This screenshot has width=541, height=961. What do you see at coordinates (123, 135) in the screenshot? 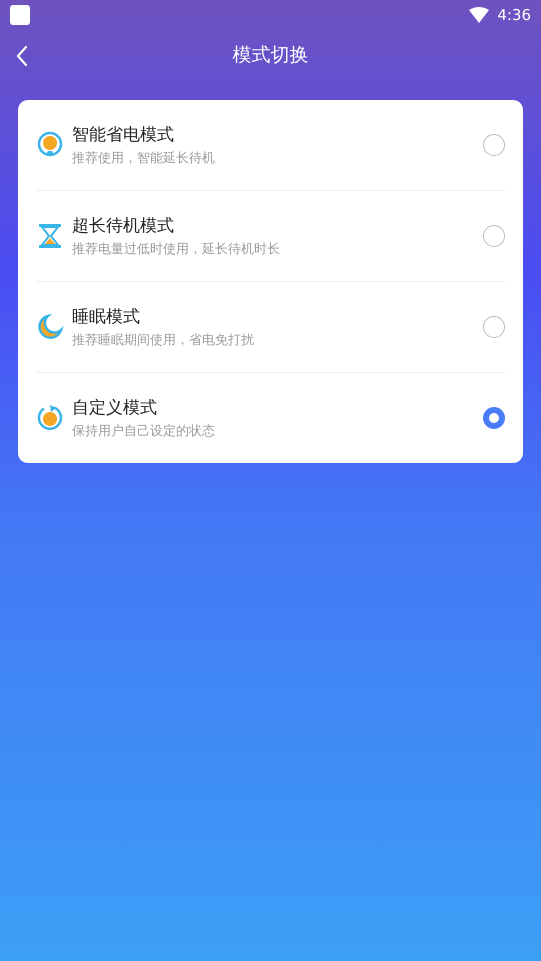
I see `mode-title: 智能省电模式` at bounding box center [123, 135].